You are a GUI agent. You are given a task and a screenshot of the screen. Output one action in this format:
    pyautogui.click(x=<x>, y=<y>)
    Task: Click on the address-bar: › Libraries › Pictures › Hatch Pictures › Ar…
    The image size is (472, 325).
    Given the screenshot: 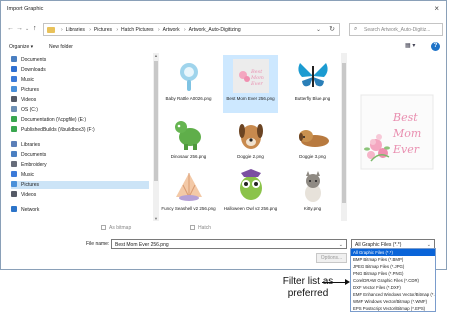 What is the action you would take?
    pyautogui.click(x=191, y=29)
    